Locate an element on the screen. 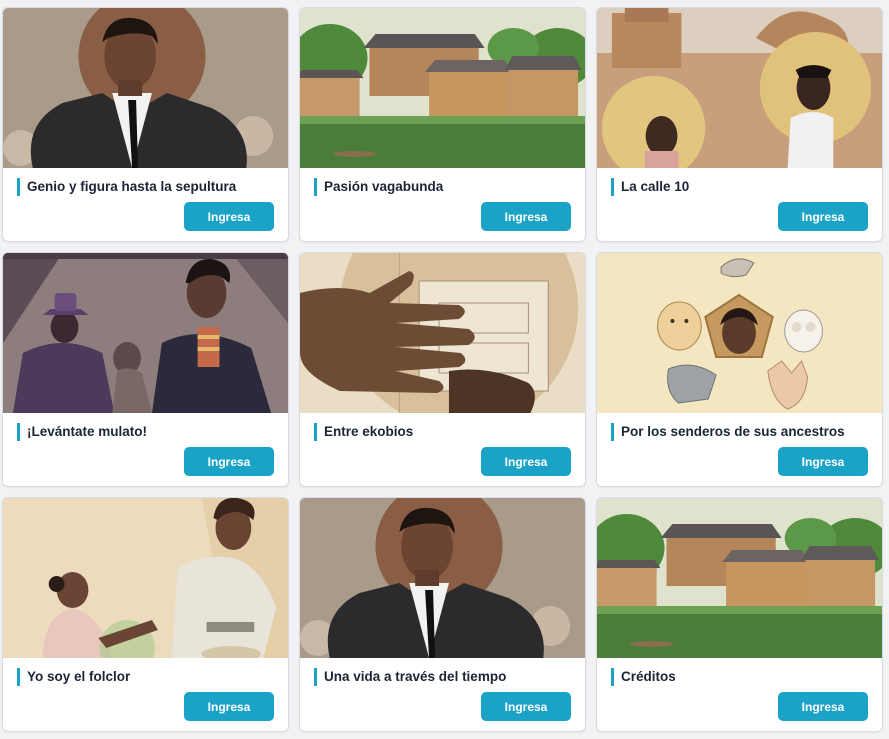 This screenshot has height=739, width=889. content-card: Pasión vagabunda Ingresa is located at coordinates (442, 124).